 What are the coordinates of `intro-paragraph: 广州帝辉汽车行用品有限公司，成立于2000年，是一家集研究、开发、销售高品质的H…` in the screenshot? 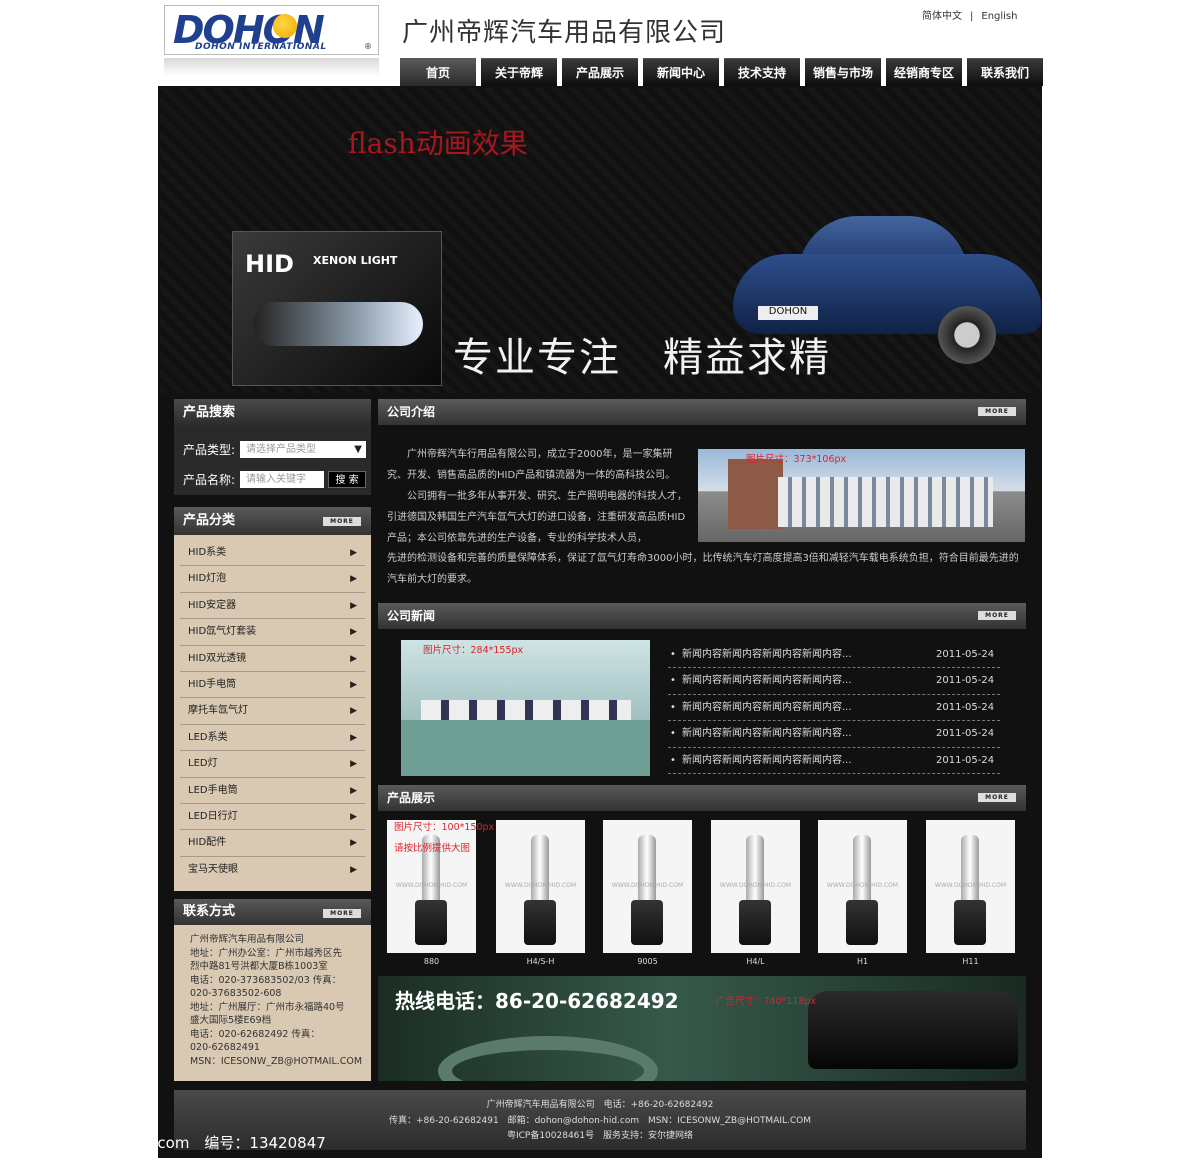 It's located at (531, 465).